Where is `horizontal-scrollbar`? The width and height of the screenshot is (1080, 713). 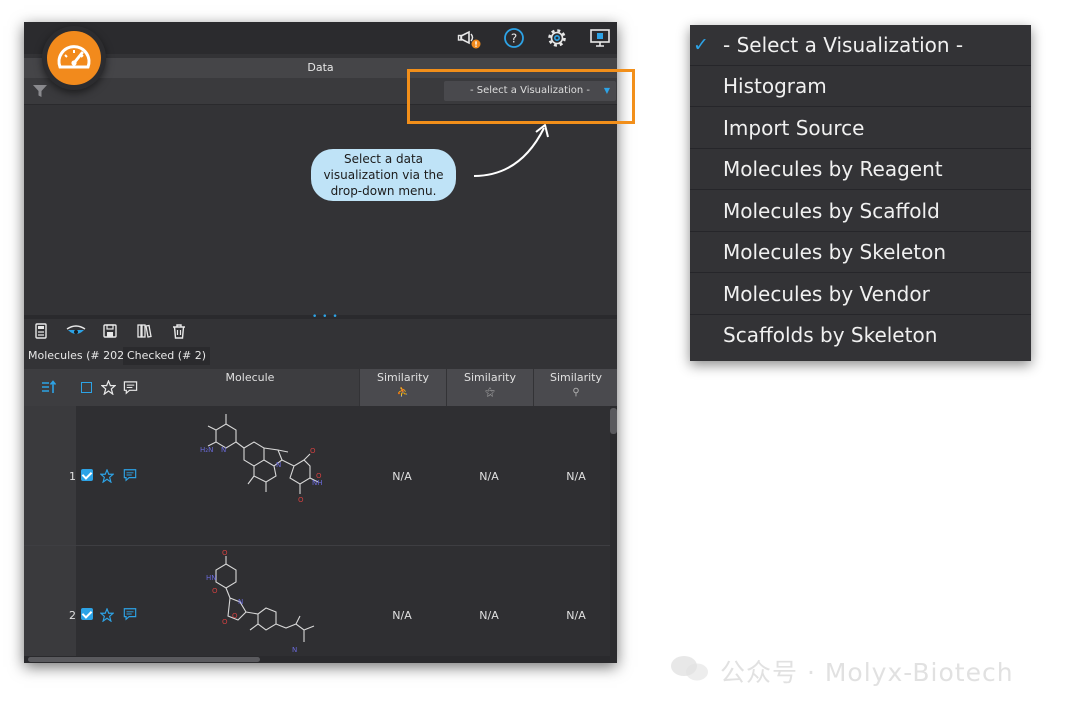 horizontal-scrollbar is located at coordinates (320, 659).